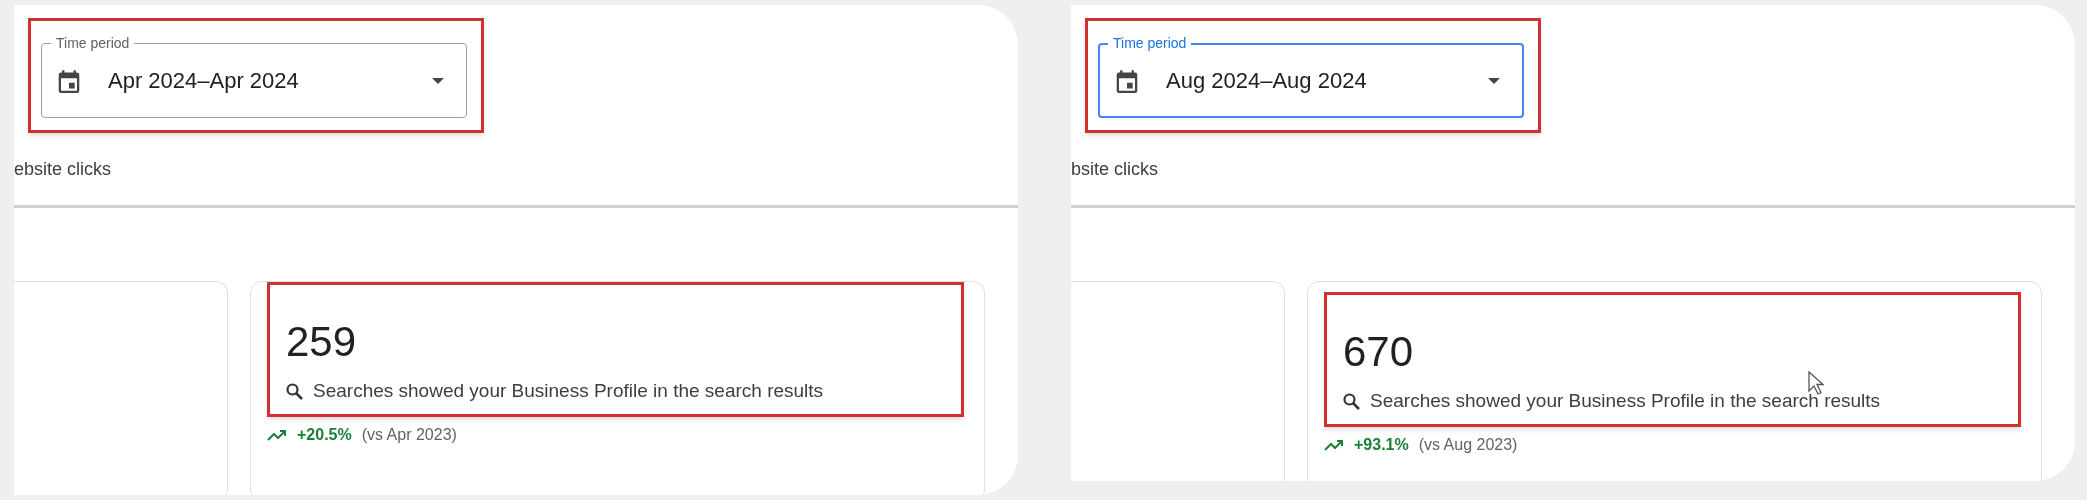 This screenshot has width=2087, height=500. I want to click on tab-label: ebsite clicks, so click(63, 169).